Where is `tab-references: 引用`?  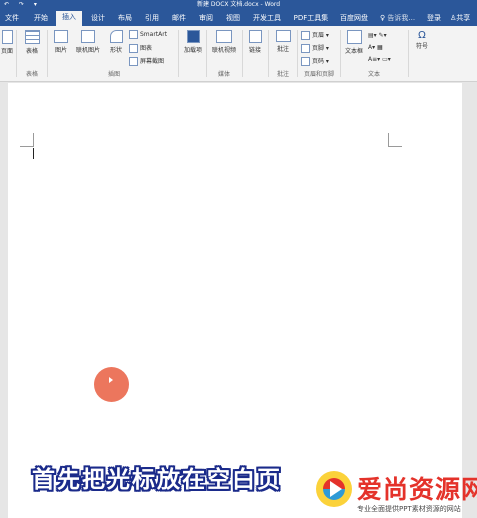
tab-references: 引用 is located at coordinates (152, 19).